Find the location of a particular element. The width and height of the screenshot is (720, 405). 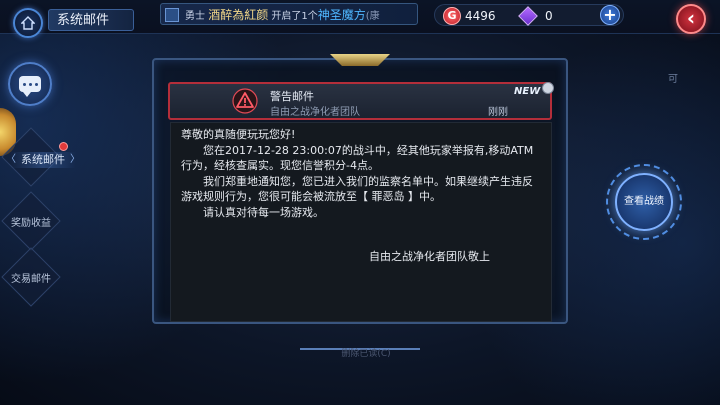

sidebar-item-label: 交易邮件 is located at coordinates (31, 279).